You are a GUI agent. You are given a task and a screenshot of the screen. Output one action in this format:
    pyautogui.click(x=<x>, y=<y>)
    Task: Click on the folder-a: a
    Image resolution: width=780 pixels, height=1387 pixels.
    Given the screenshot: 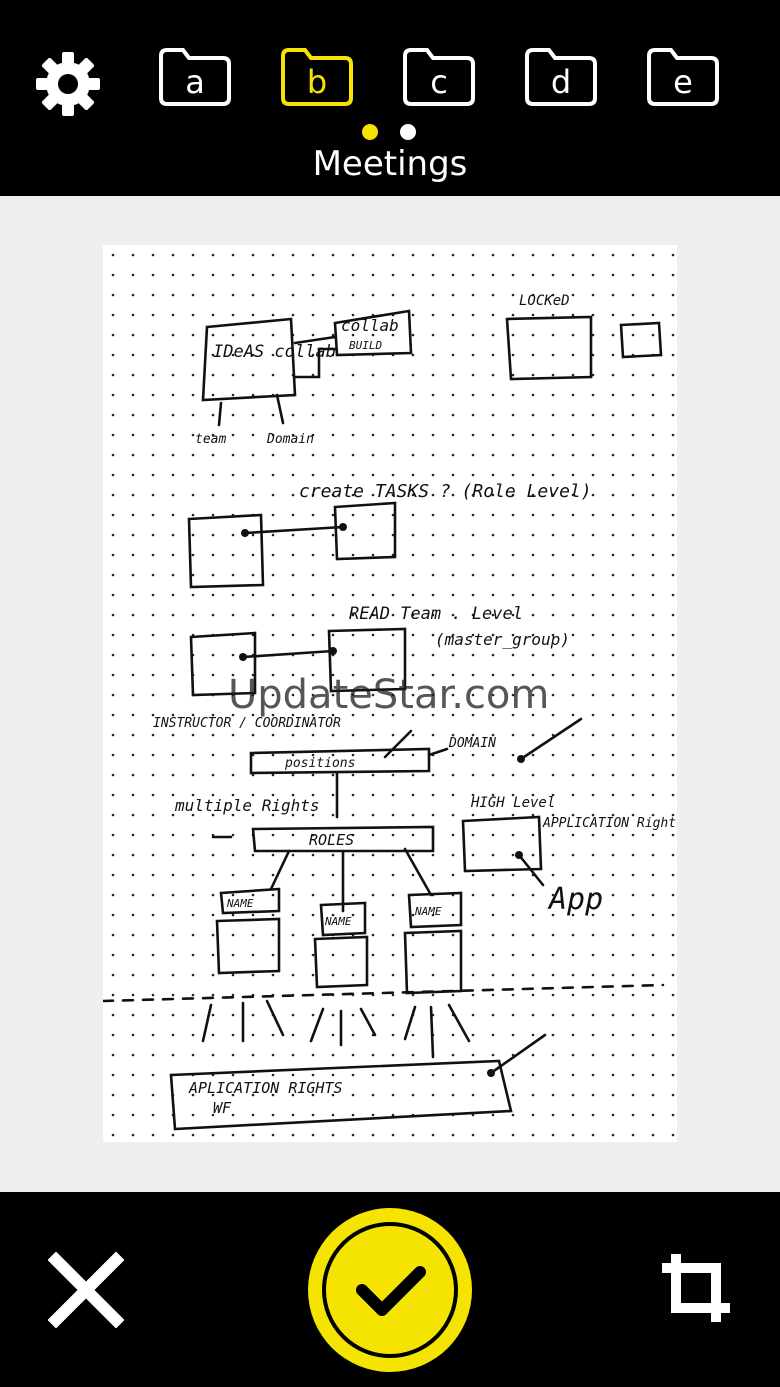 What is the action you would take?
    pyautogui.click(x=195, y=75)
    